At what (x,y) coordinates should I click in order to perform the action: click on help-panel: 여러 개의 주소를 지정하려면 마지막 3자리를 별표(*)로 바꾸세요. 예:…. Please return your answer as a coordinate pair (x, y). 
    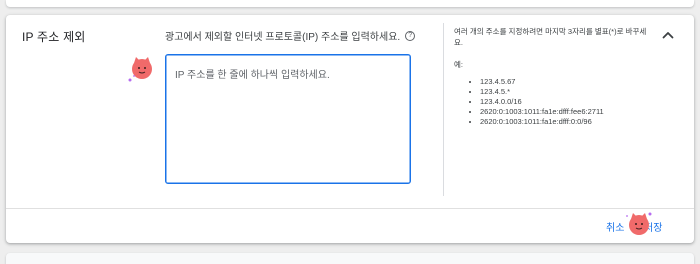
    Looking at the image, I should click on (554, 76).